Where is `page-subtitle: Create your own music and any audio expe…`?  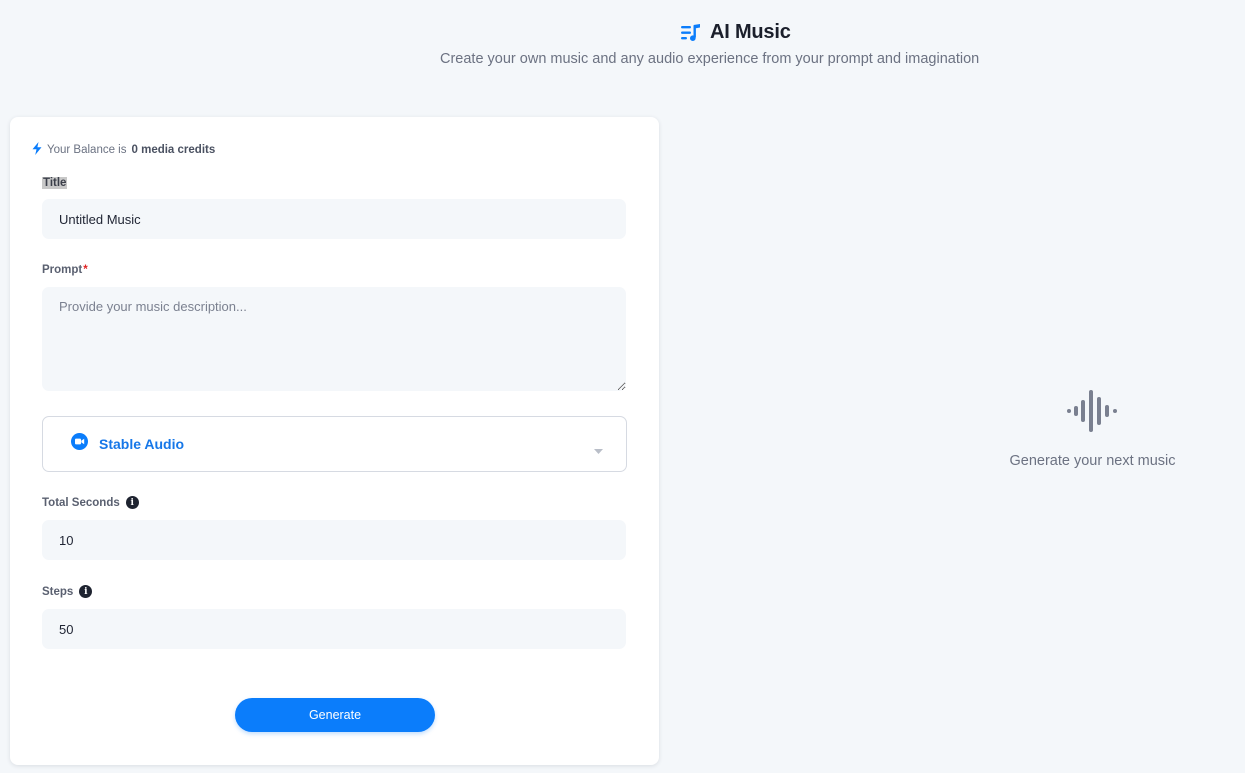 page-subtitle: Create your own music and any audio expe… is located at coordinates (710, 59).